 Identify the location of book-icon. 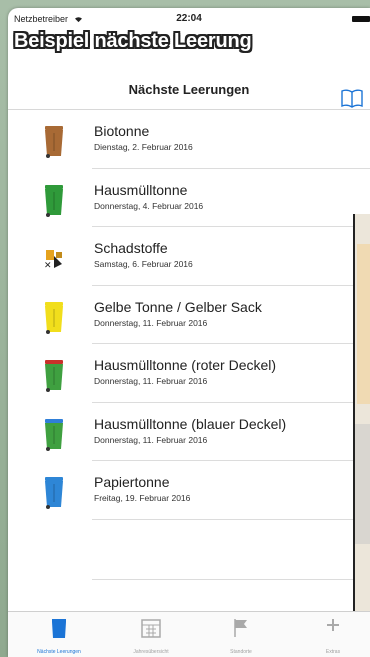
(352, 98).